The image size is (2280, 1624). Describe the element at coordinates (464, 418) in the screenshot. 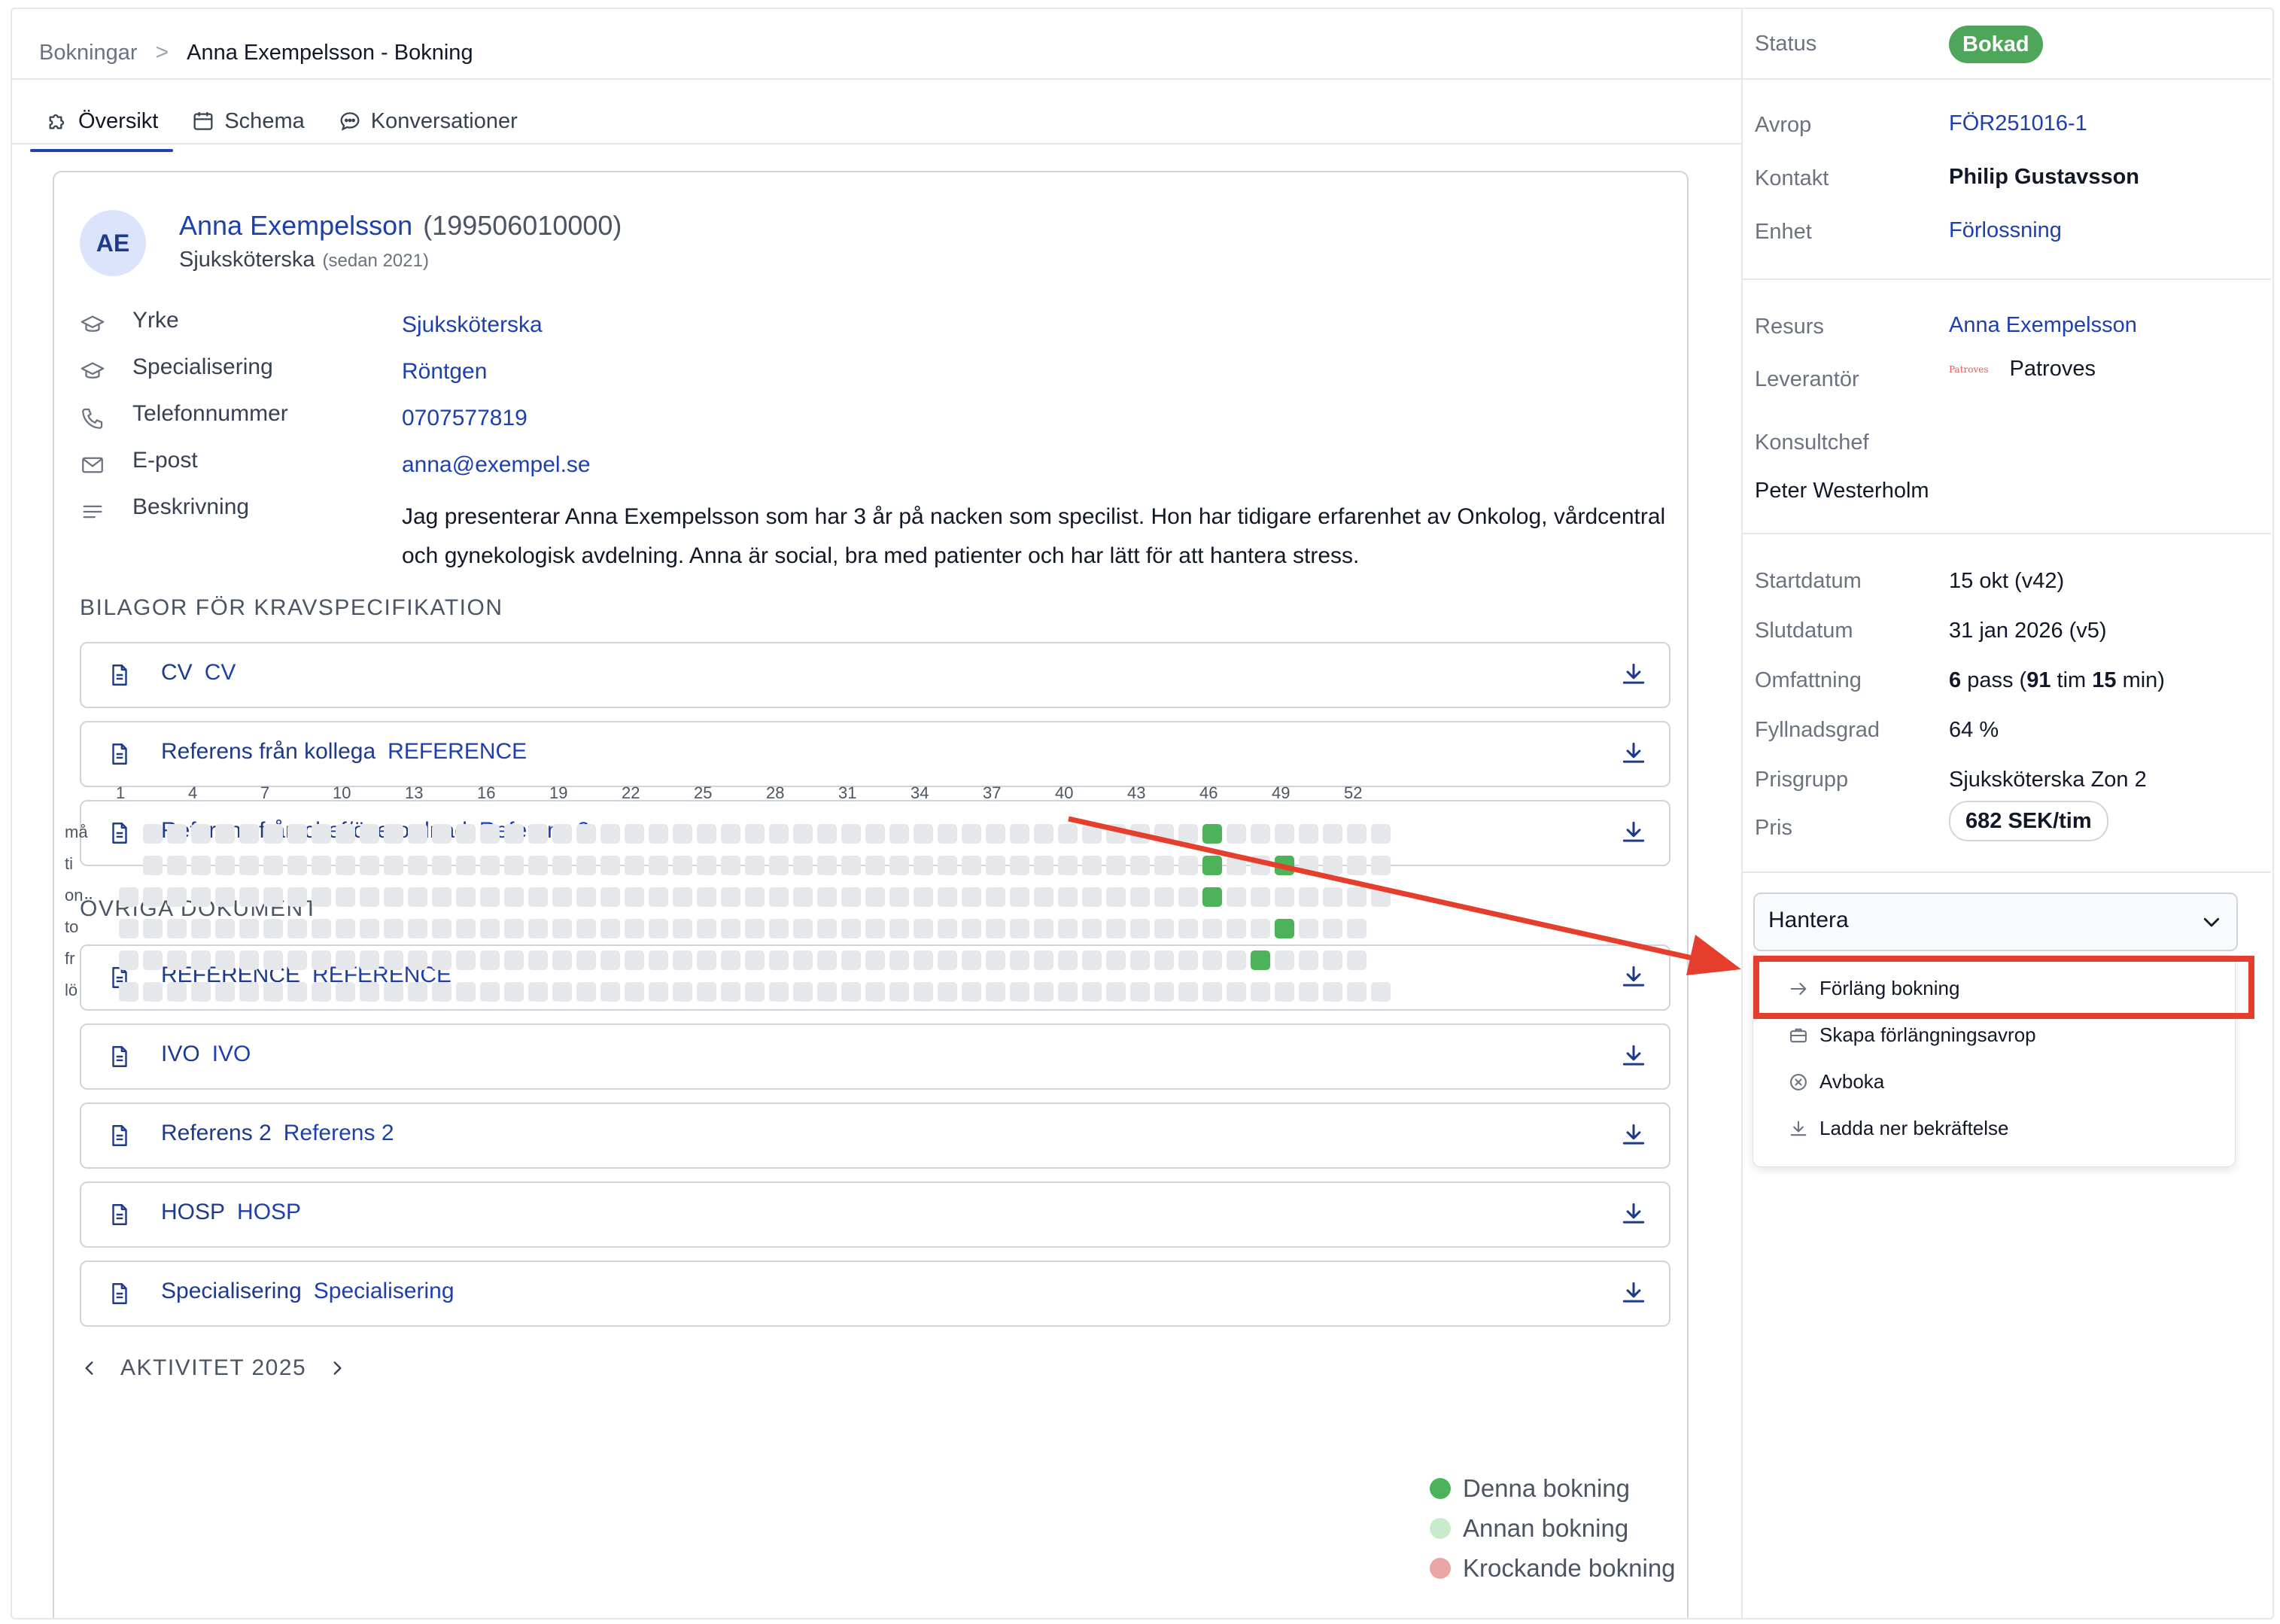

I see `telefon-value-link: 0707577819` at that location.